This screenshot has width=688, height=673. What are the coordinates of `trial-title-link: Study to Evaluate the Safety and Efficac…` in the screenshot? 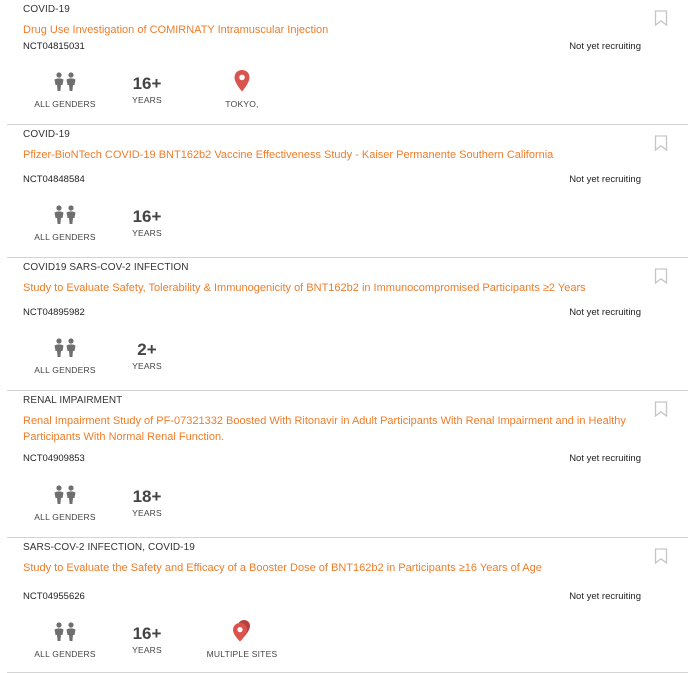 It's located at (328, 568).